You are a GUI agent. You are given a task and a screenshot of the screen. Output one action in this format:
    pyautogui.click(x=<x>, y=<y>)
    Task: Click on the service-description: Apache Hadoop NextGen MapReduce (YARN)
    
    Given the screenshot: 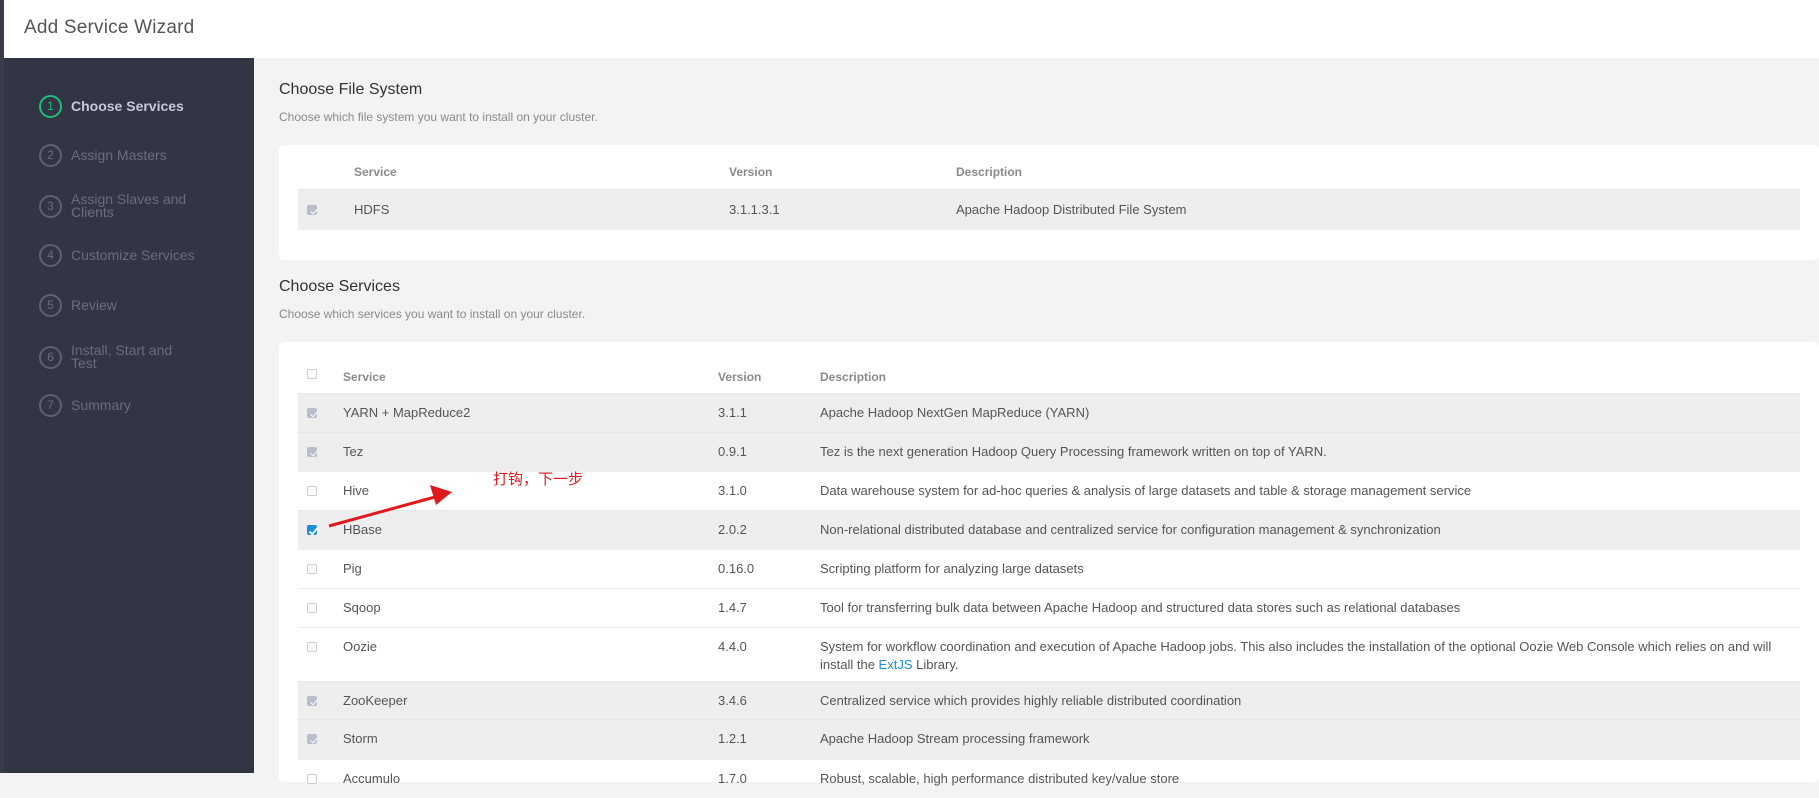 What is the action you would take?
    pyautogui.click(x=955, y=412)
    